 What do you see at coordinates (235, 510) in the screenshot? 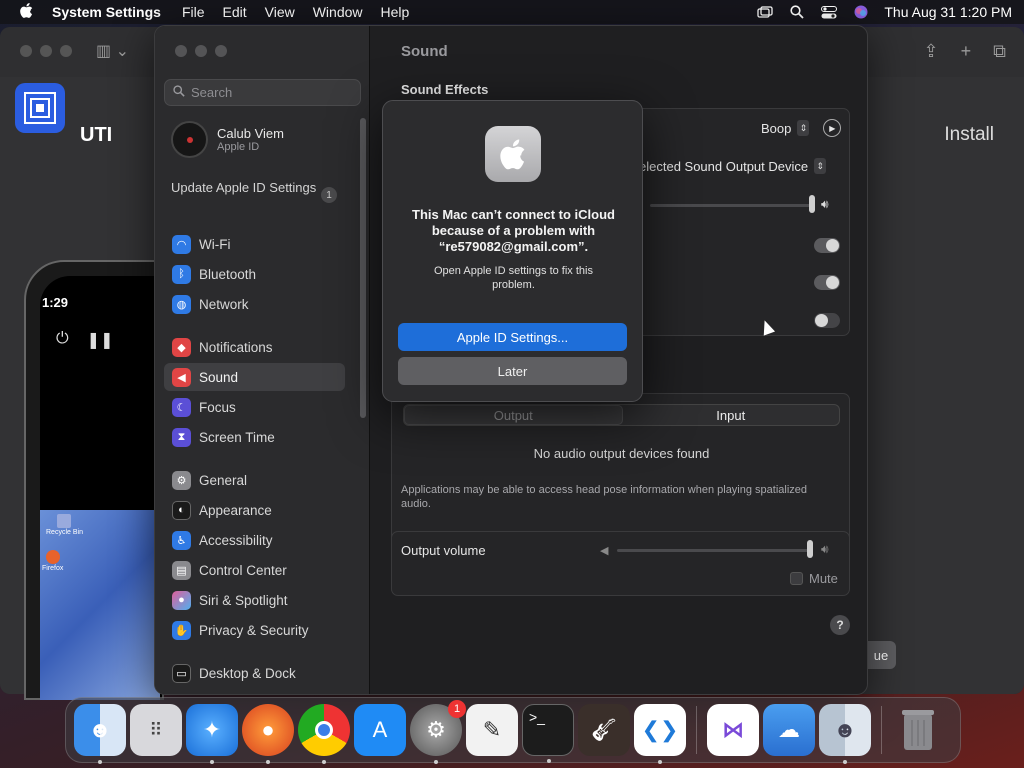
I see `sidebar-item-label: Appearance` at bounding box center [235, 510].